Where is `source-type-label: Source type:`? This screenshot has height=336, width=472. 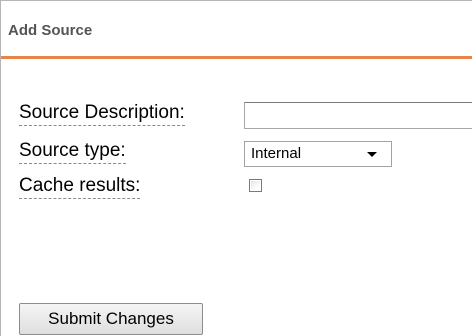
source-type-label: Source type: is located at coordinates (72, 152).